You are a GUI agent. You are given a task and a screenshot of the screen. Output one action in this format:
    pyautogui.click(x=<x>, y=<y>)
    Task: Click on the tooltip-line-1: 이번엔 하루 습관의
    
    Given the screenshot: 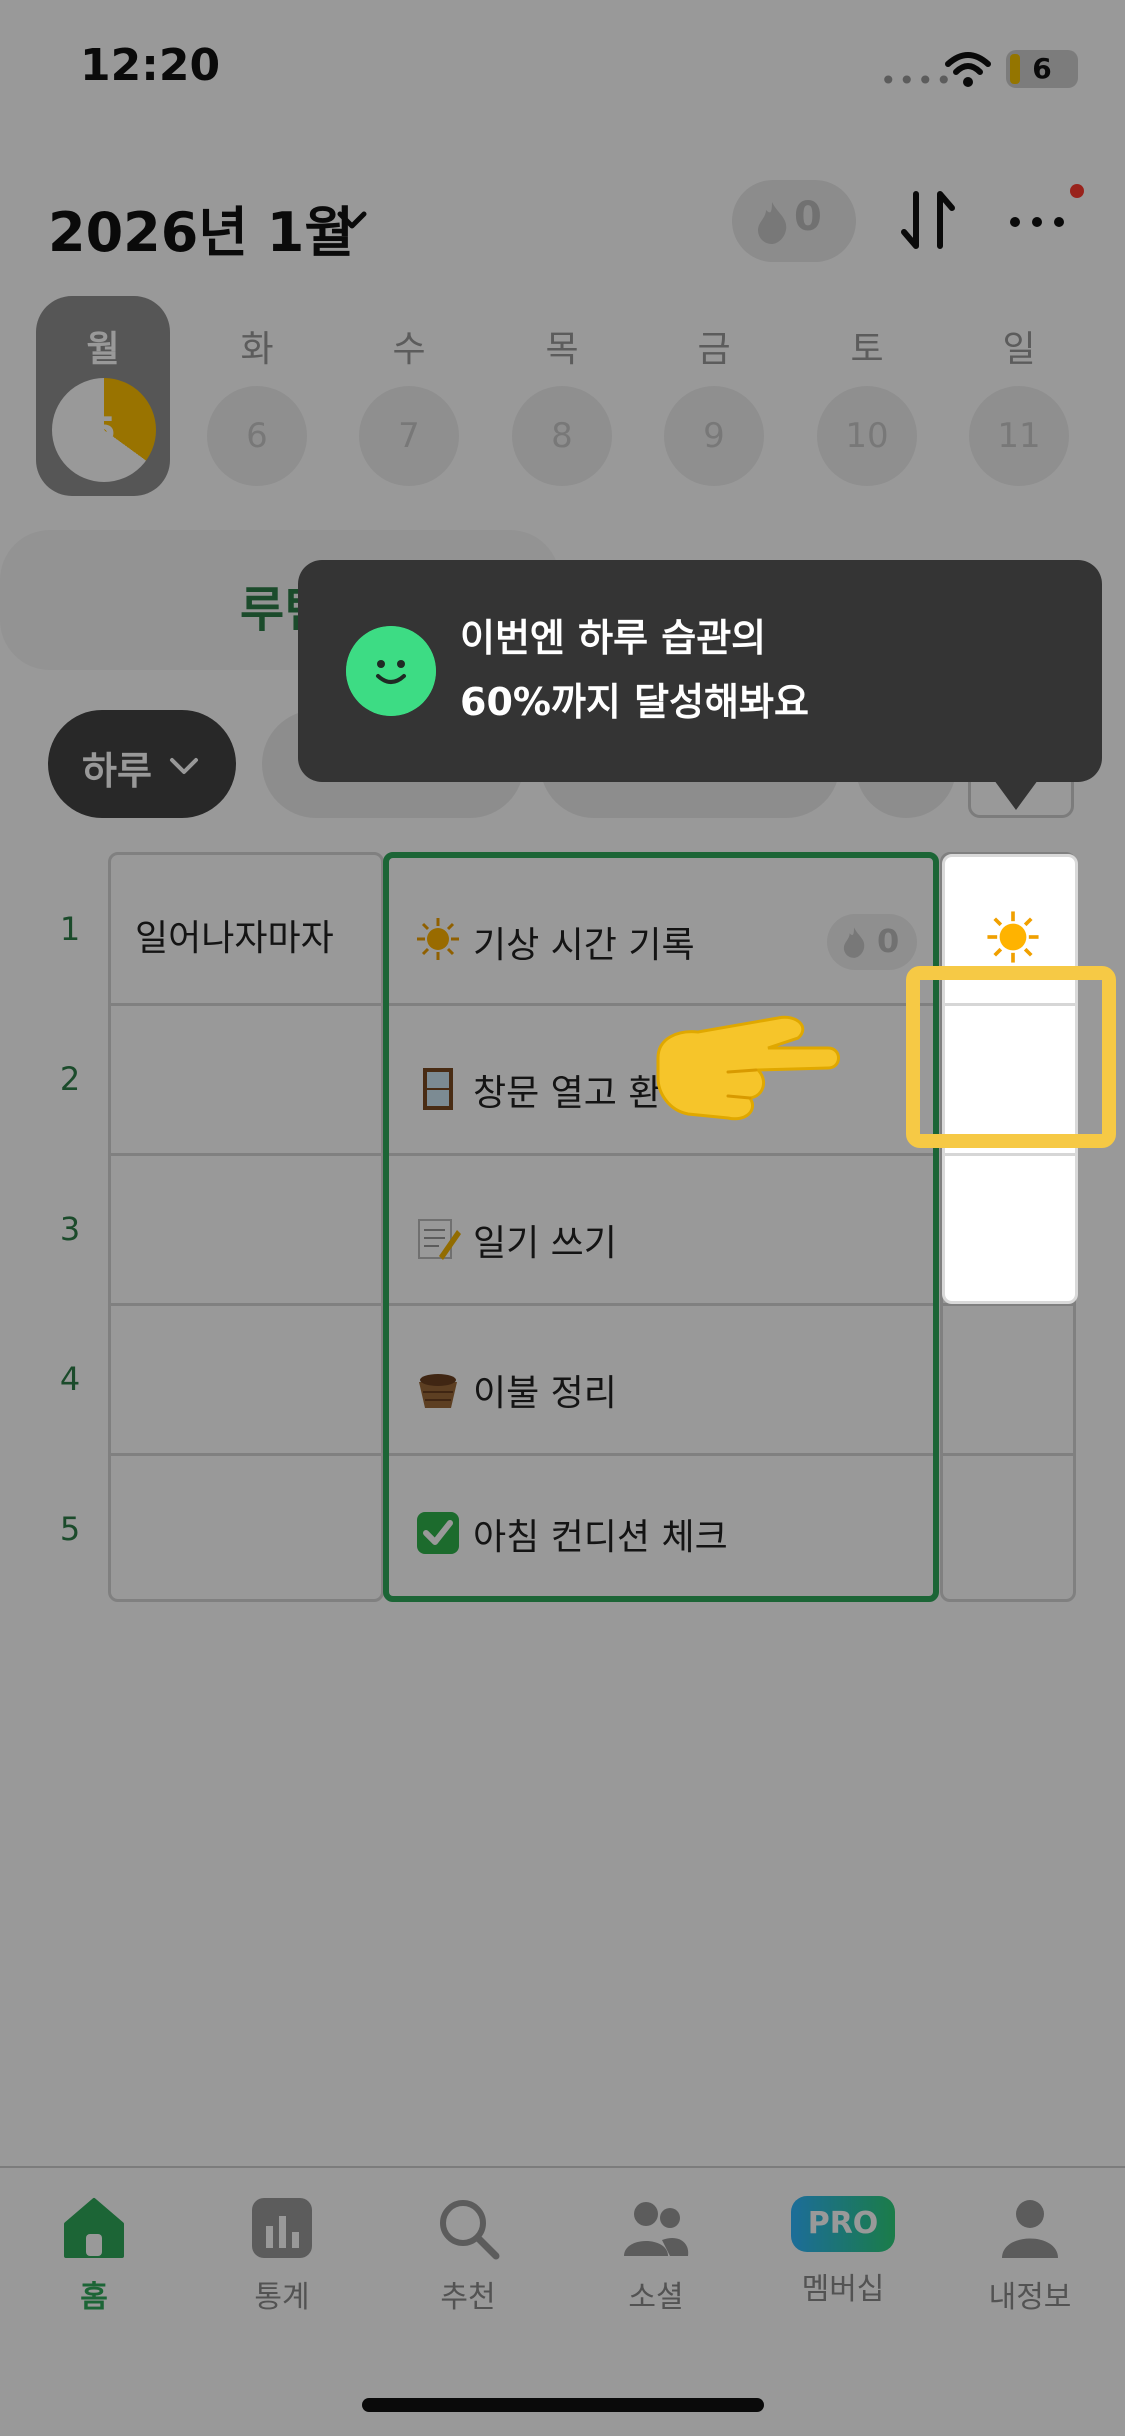 What is the action you would take?
    pyautogui.click(x=613, y=638)
    